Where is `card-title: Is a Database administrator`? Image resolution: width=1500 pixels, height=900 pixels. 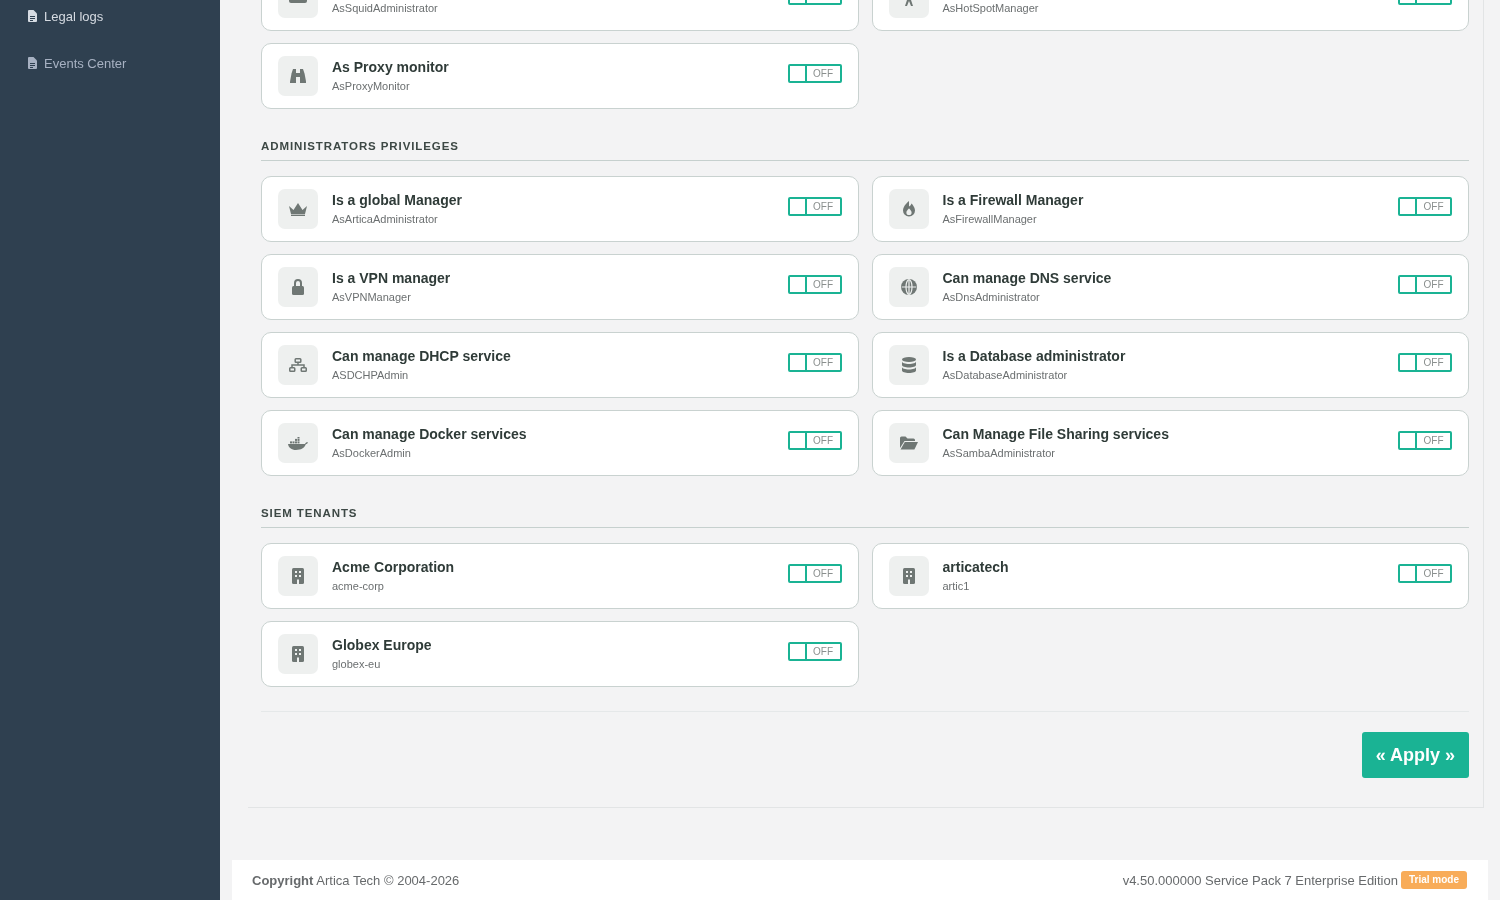 card-title: Is a Database administrator is located at coordinates (1034, 356).